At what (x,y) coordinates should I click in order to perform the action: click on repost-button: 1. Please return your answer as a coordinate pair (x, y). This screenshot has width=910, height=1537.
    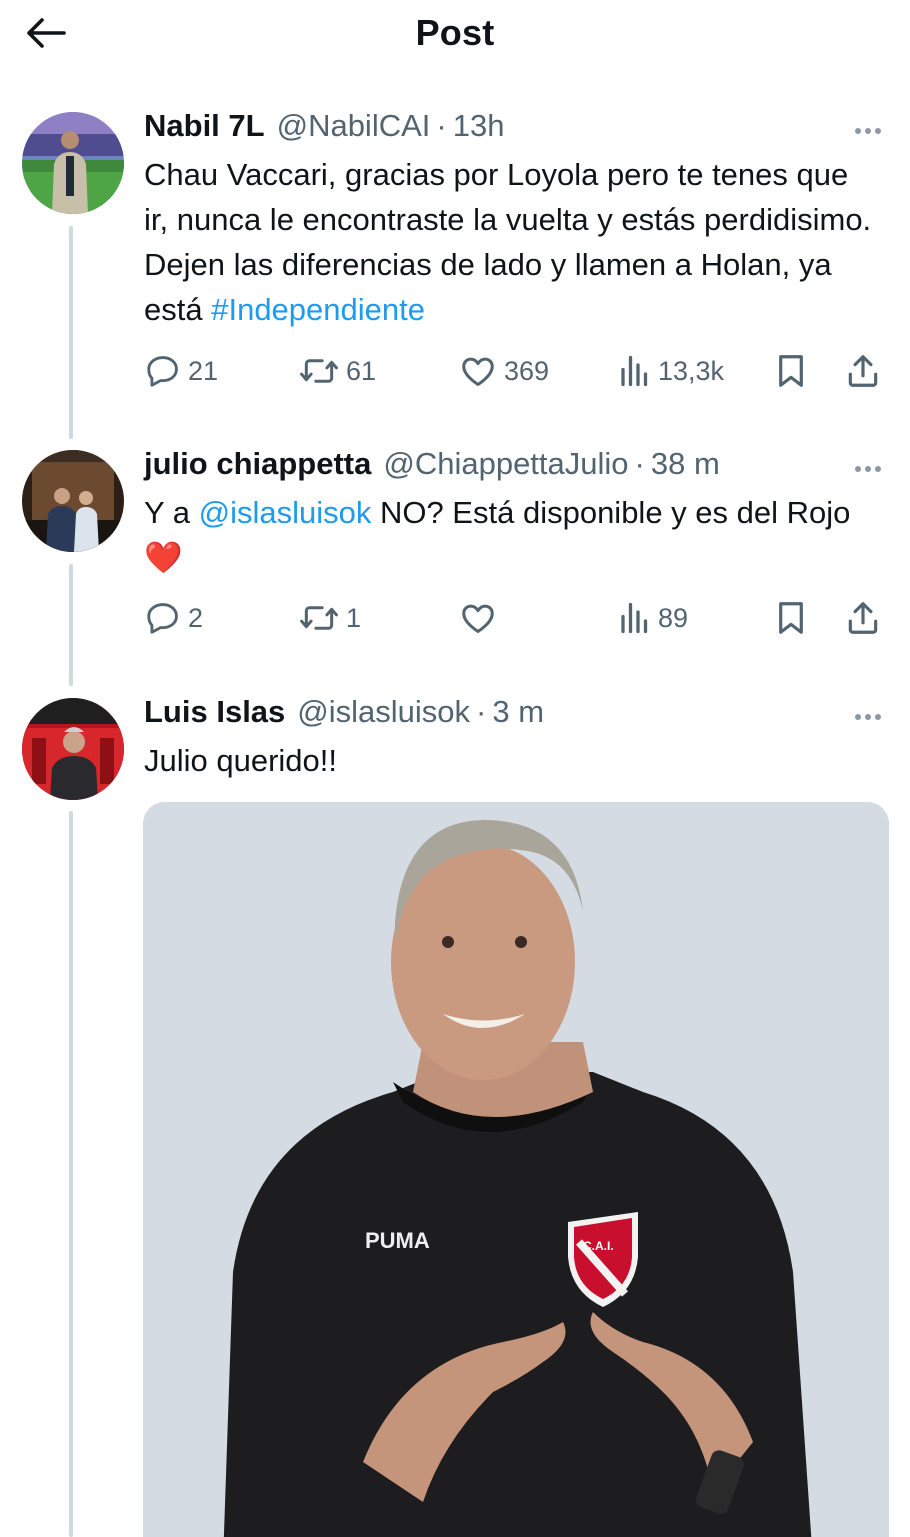
    Looking at the image, I should click on (329, 618).